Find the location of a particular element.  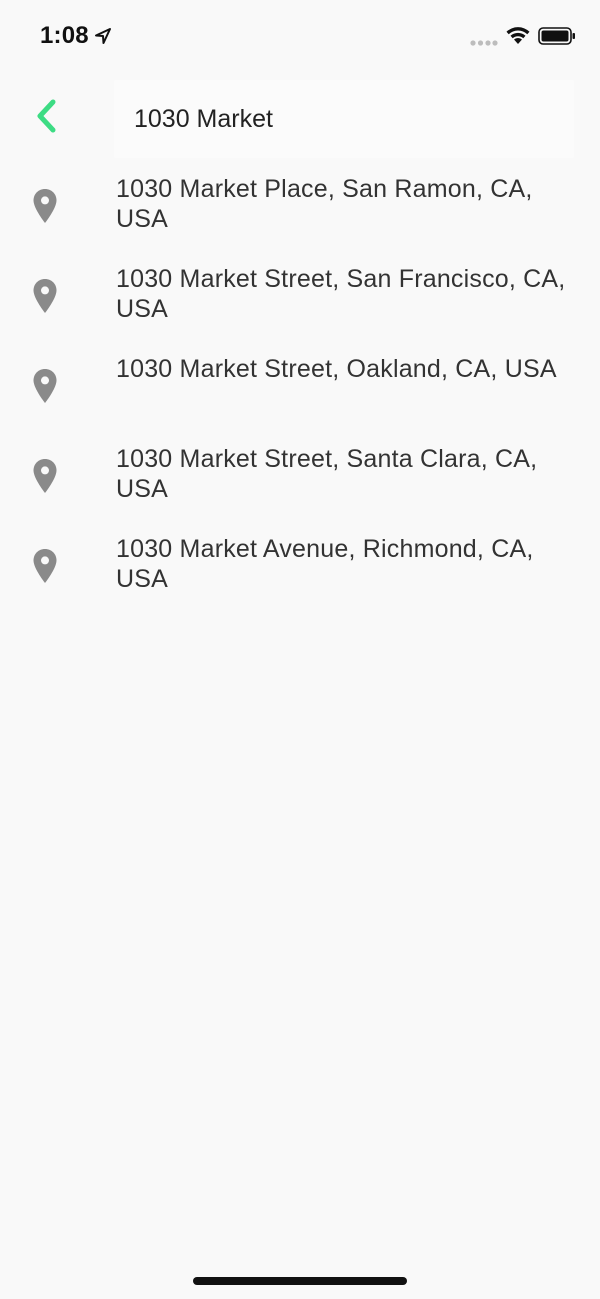

back-button is located at coordinates (46, 116).